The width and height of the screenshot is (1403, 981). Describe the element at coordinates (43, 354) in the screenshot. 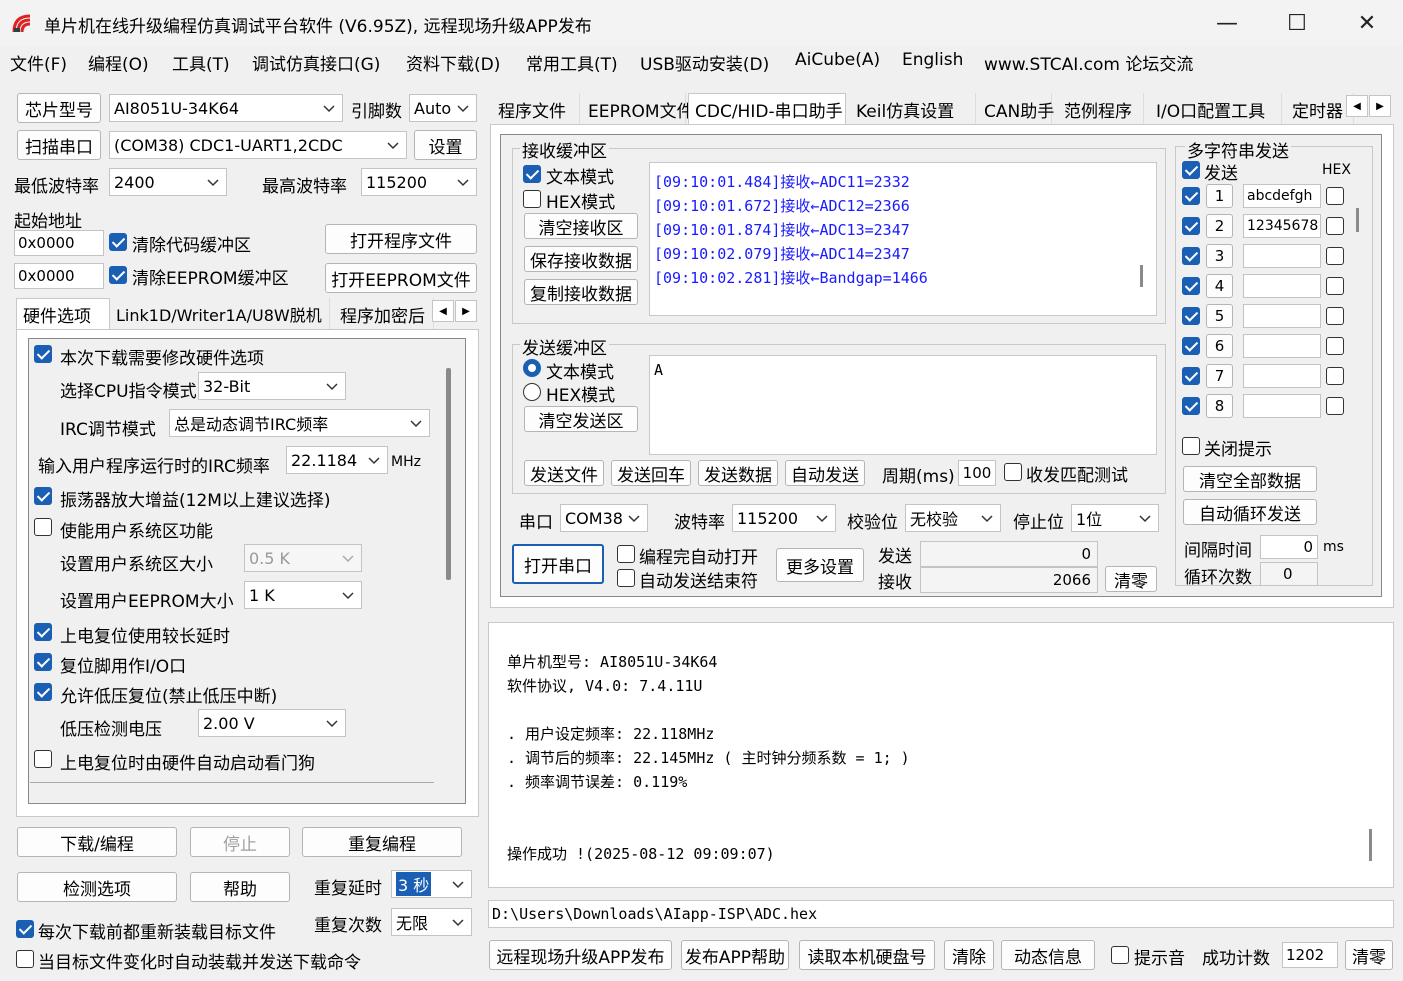

I see `modify-hw-checkbox` at that location.